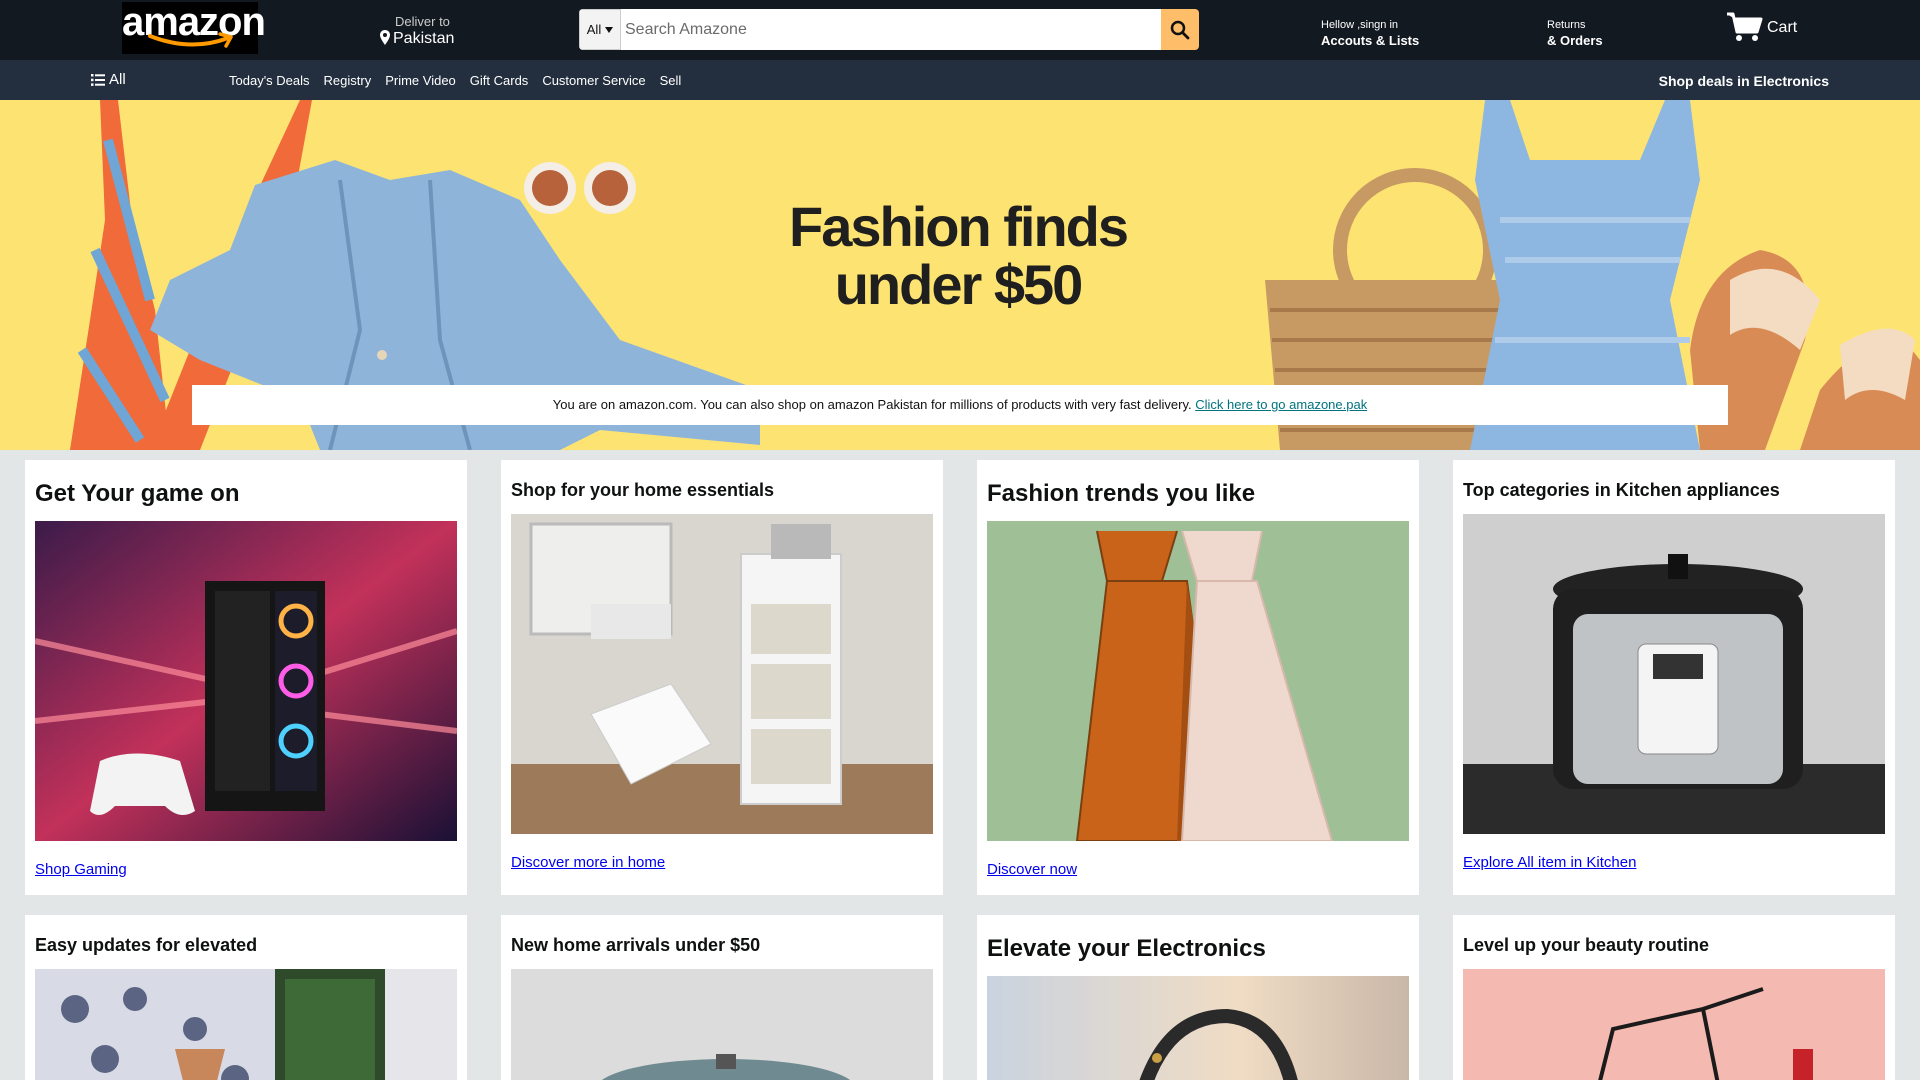  I want to click on card-gaming: Get Your game on Shop Gaming, so click(246, 677).